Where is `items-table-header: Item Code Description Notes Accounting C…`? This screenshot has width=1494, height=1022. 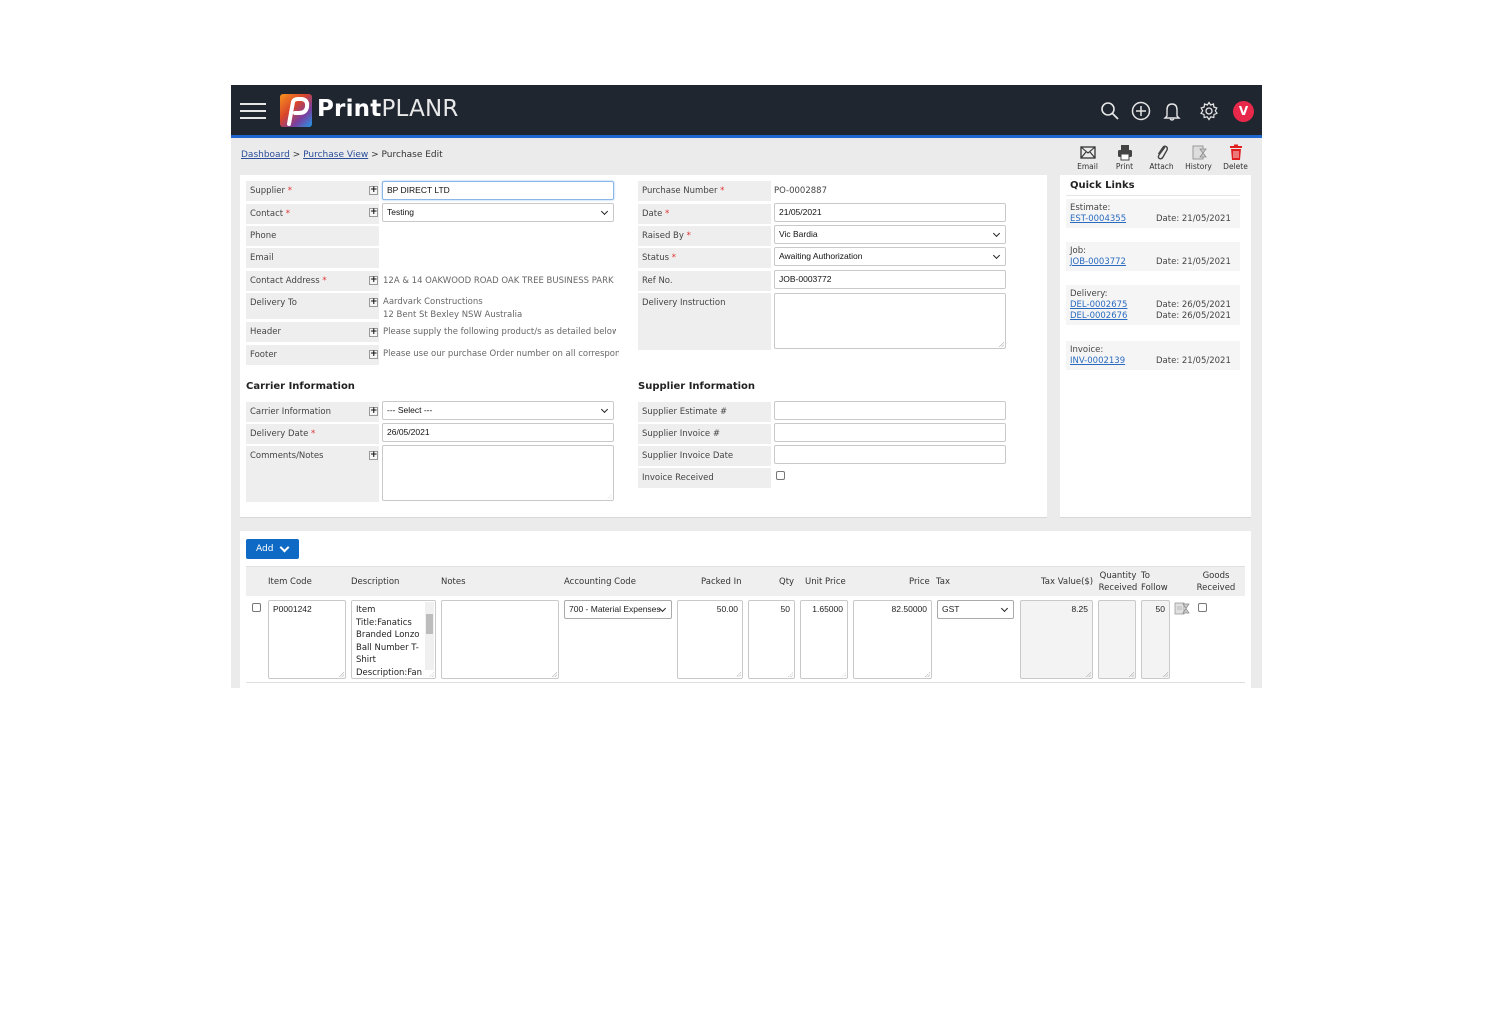
items-table-header: Item Code Description Notes Accounting C… is located at coordinates (745, 581).